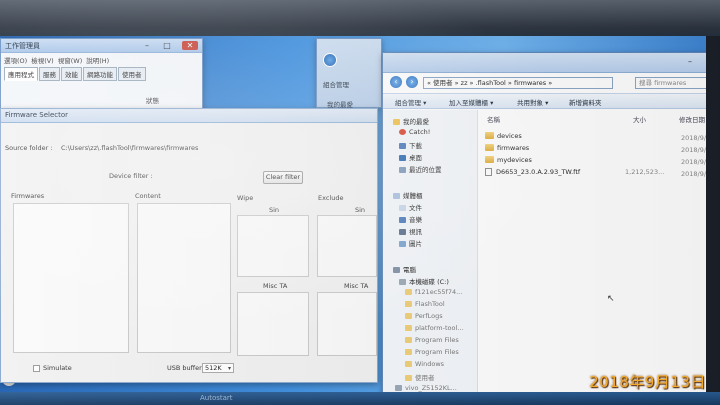 This screenshot has width=720, height=405. What do you see at coordinates (70, 60) in the screenshot?
I see `menu-windows: 視窗(W)` at bounding box center [70, 60].